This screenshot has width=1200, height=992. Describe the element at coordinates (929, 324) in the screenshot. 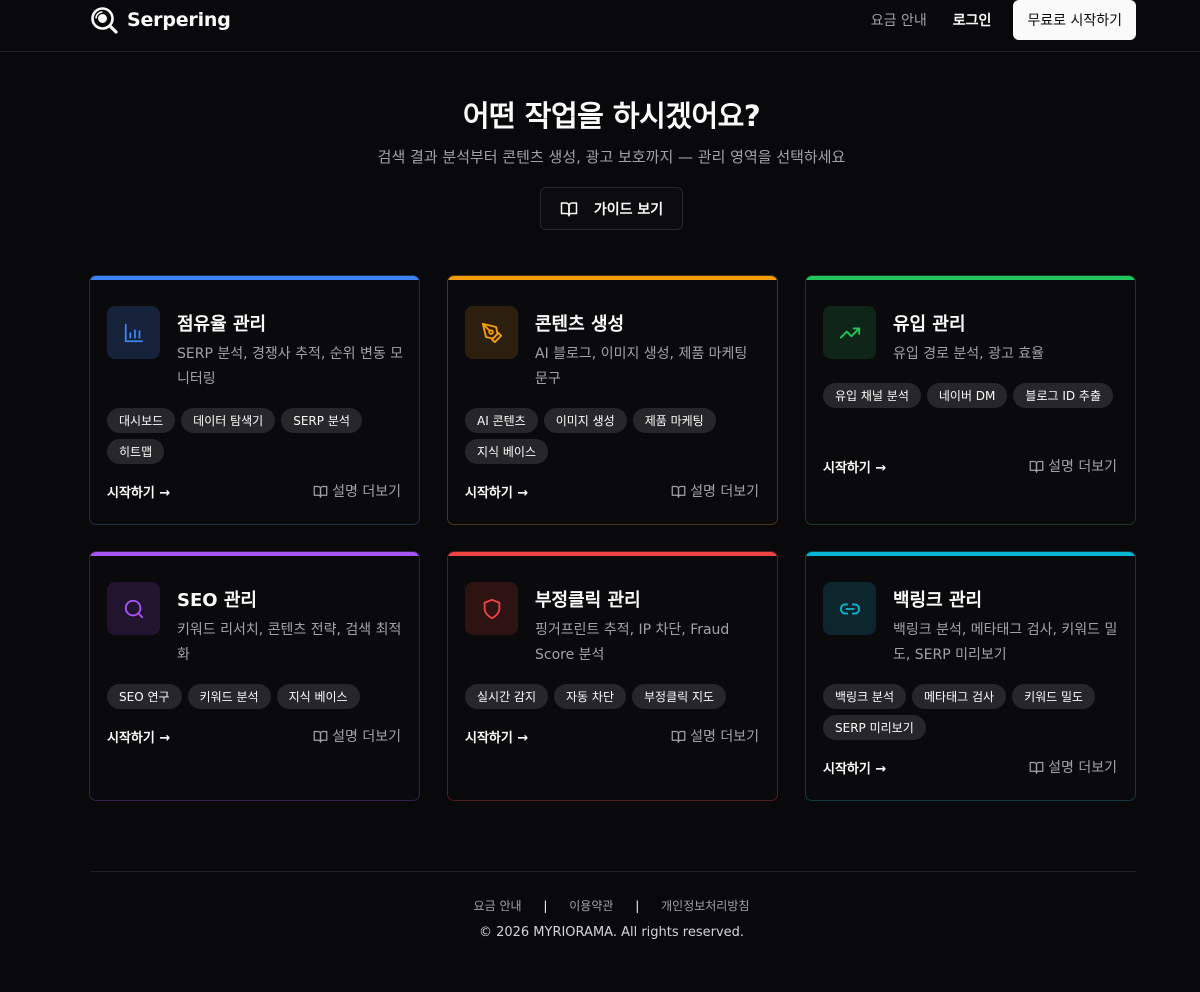

I see `card-title: 유입 관리` at that location.